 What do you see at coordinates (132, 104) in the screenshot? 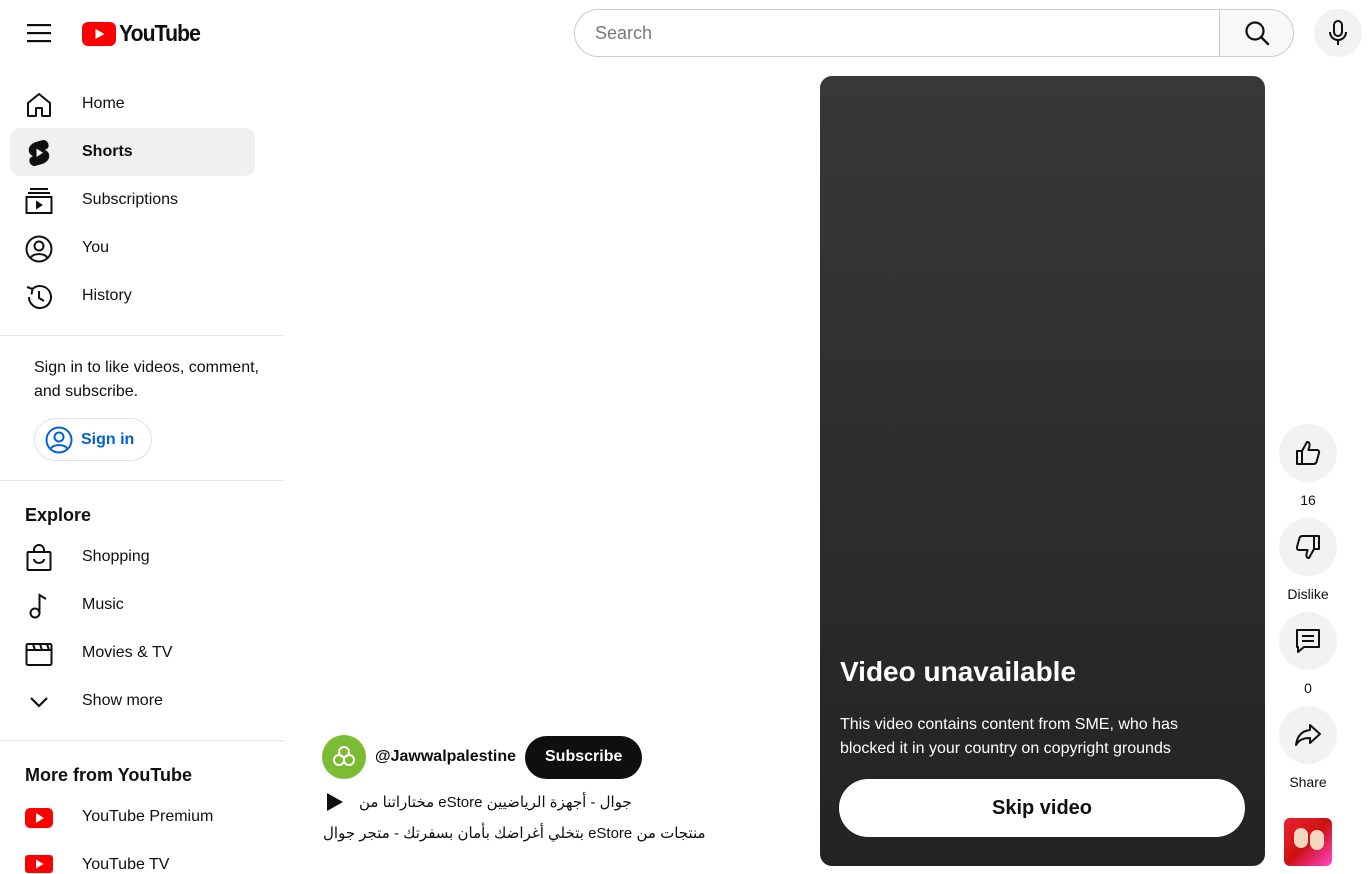
I see `sidebar-item-home: Home` at bounding box center [132, 104].